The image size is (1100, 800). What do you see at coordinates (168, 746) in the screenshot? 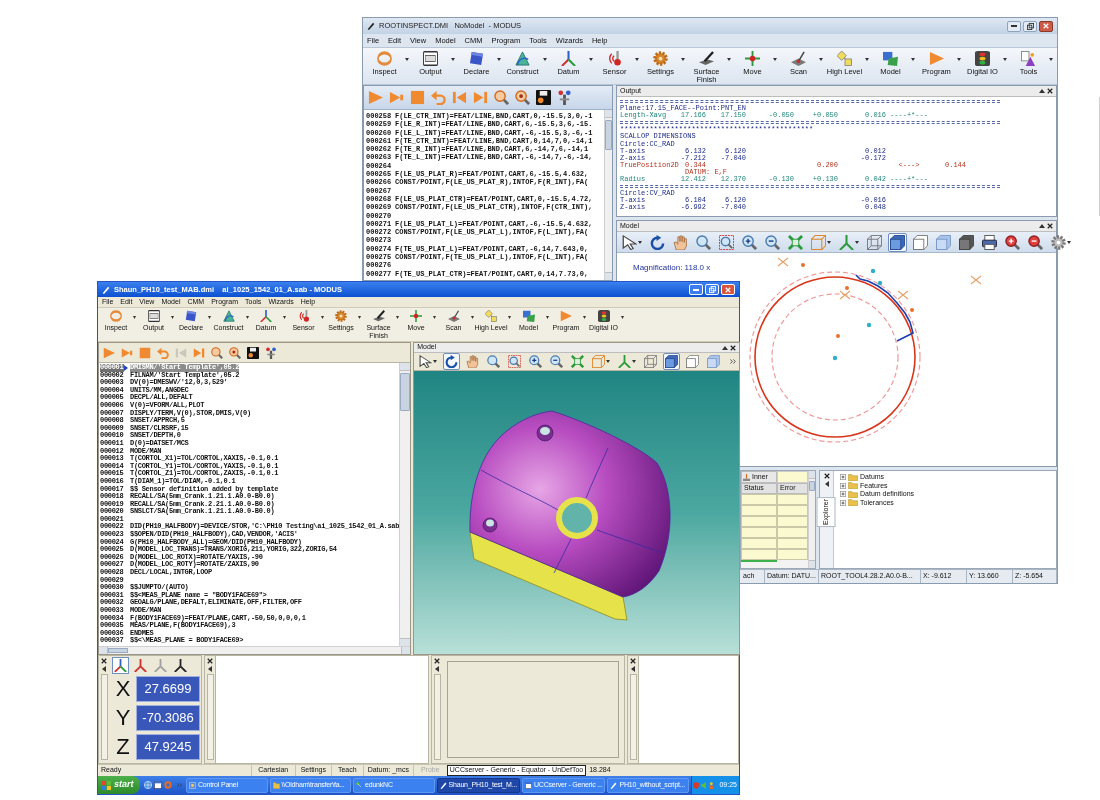
I see `readout-value: 47.9245` at bounding box center [168, 746].